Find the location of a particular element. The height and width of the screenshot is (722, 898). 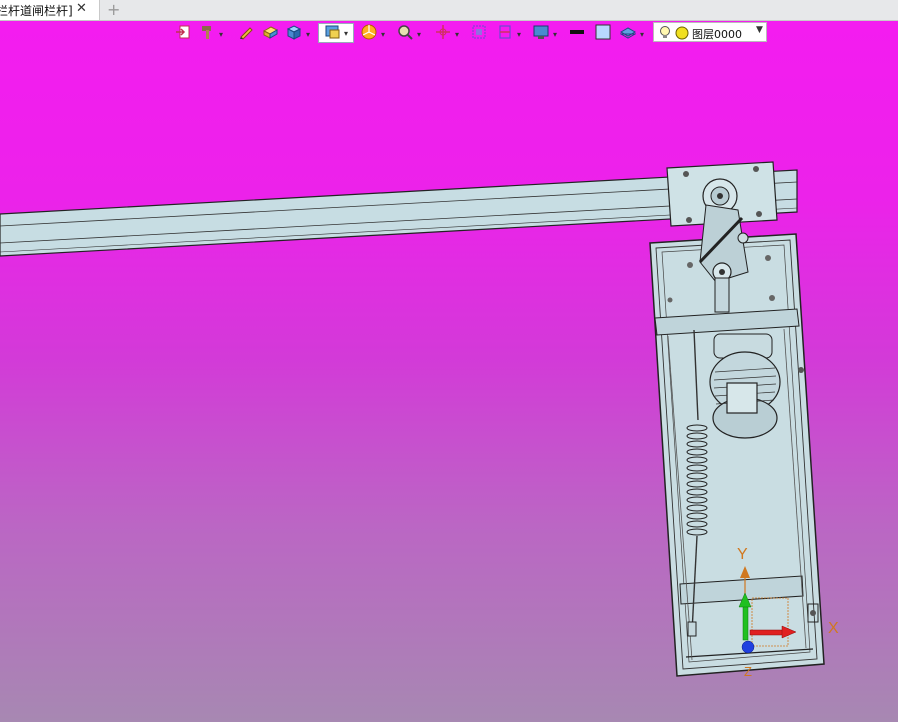

axis-z-label: Z is located at coordinates (748, 671).